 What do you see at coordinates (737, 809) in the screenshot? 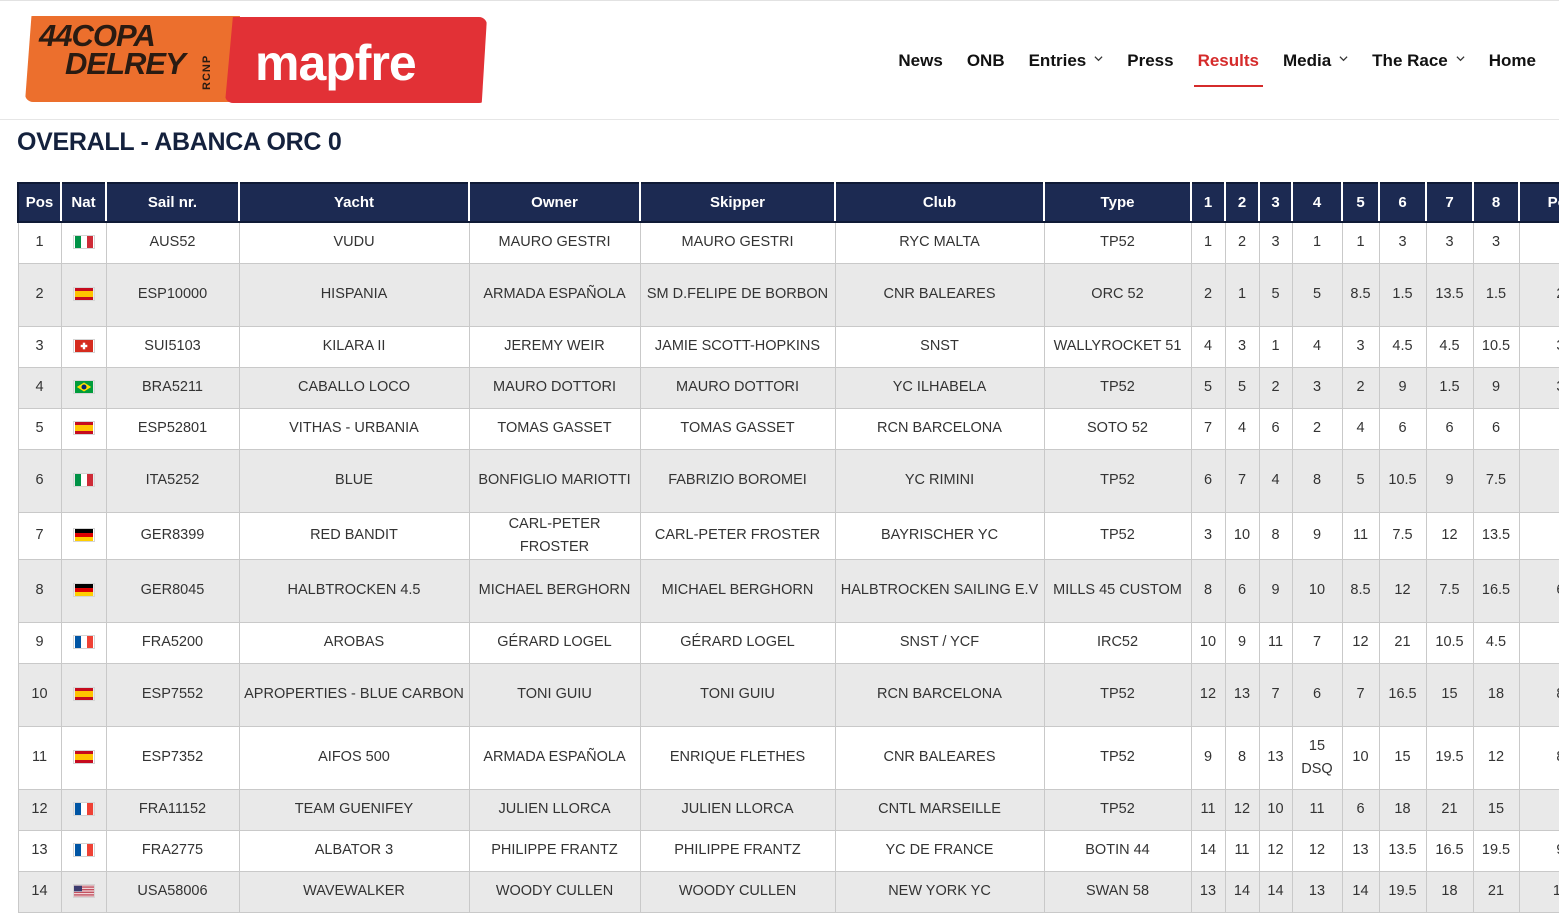
I see `cell-skipper: JULIEN LLORCA` at bounding box center [737, 809].